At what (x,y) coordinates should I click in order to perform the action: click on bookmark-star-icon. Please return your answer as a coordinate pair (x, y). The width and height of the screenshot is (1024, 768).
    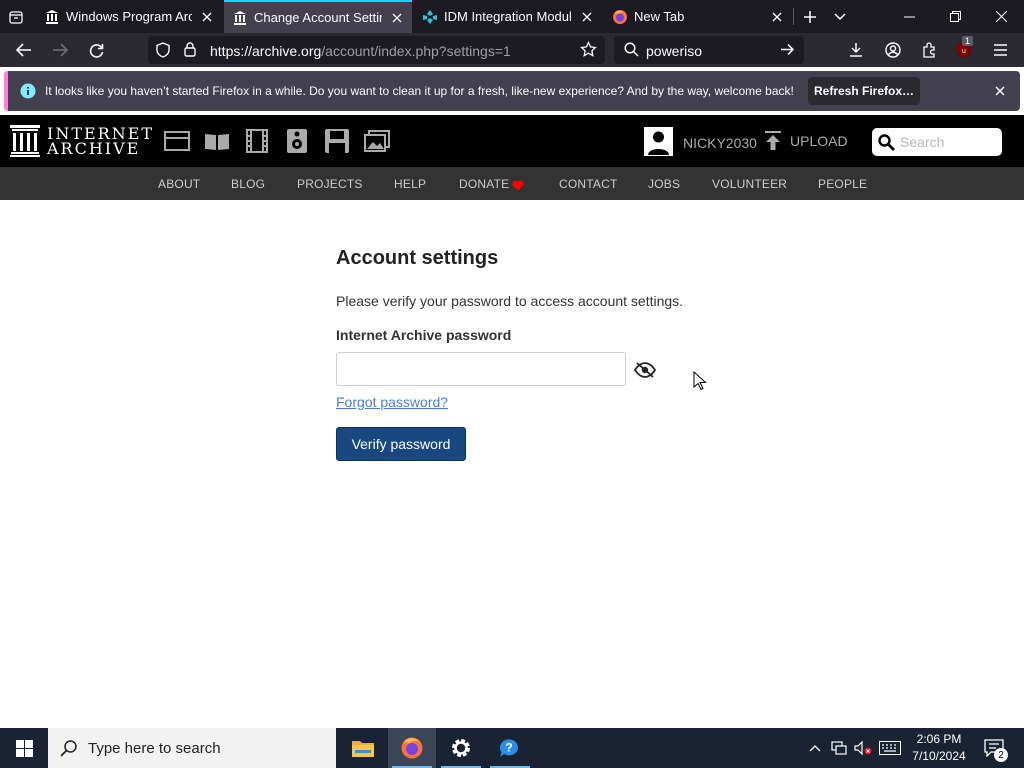
    Looking at the image, I should click on (588, 51).